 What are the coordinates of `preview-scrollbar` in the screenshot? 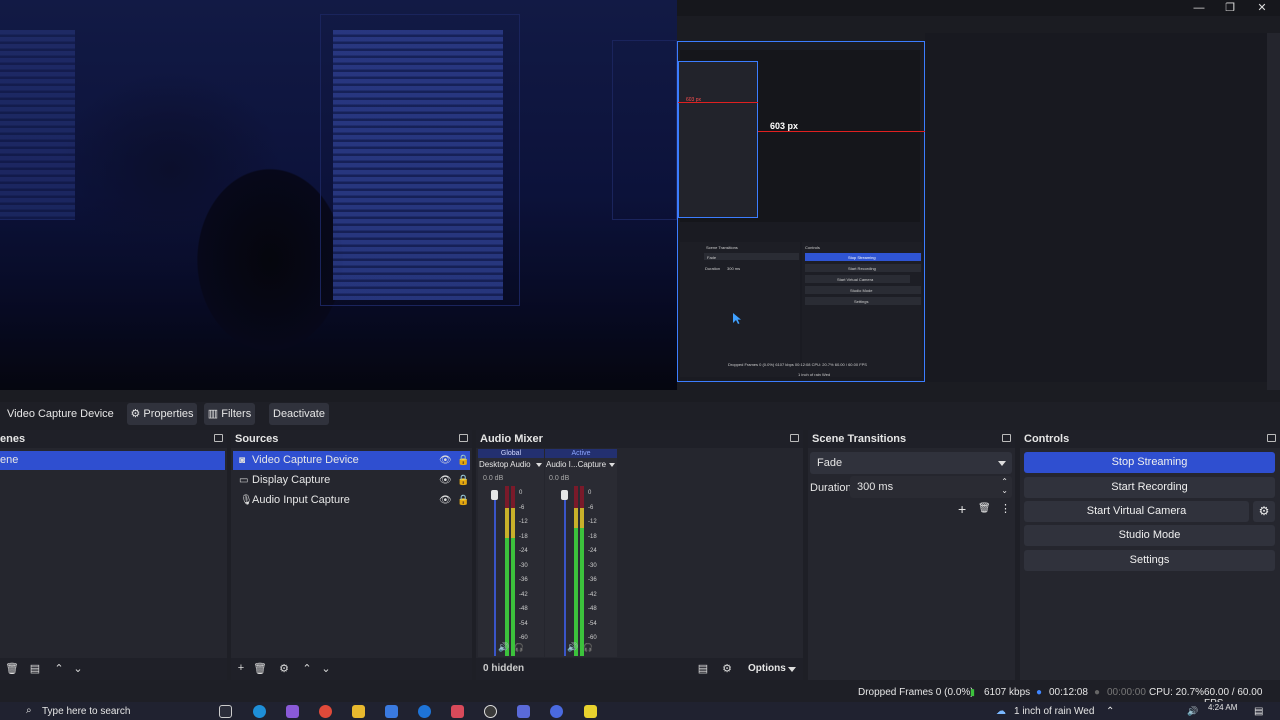 It's located at (1273, 211).